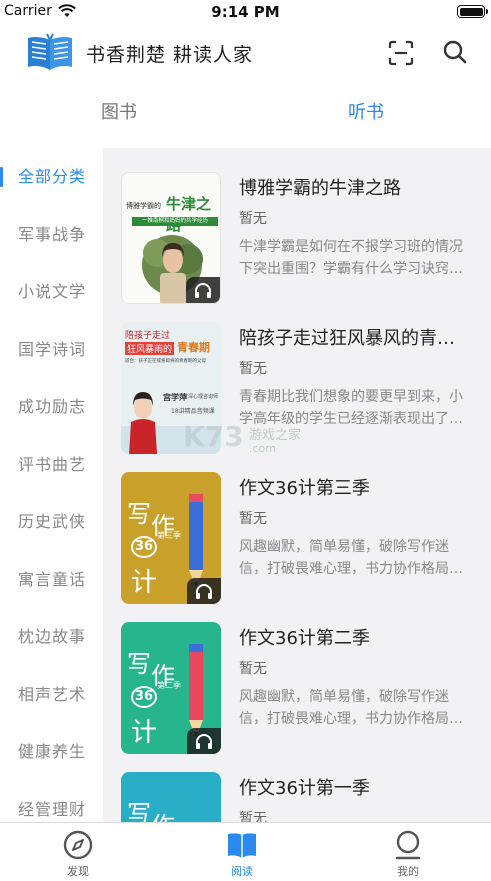  Describe the element at coordinates (455, 52) in the screenshot. I see `search-icon` at that location.